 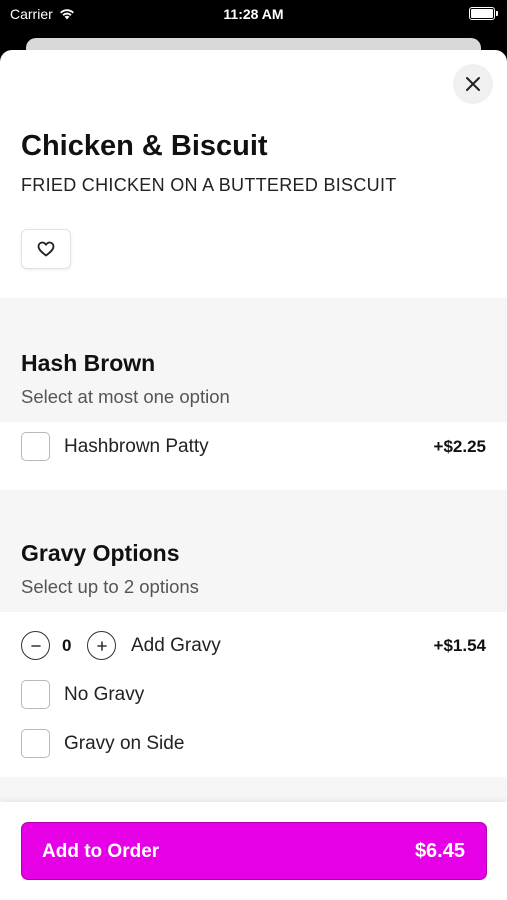 What do you see at coordinates (136, 446) in the screenshot?
I see `option-label: Hashbrown Patty` at bounding box center [136, 446].